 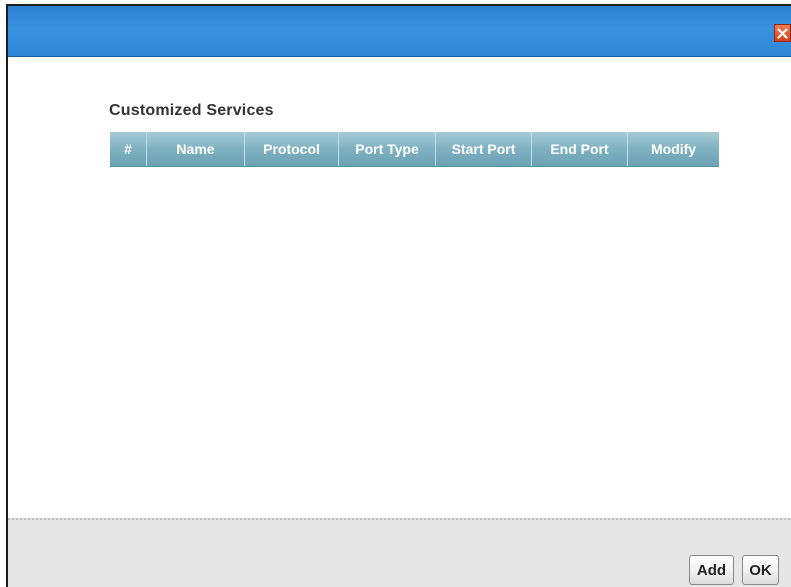 I want to click on close-button, so click(x=782, y=33).